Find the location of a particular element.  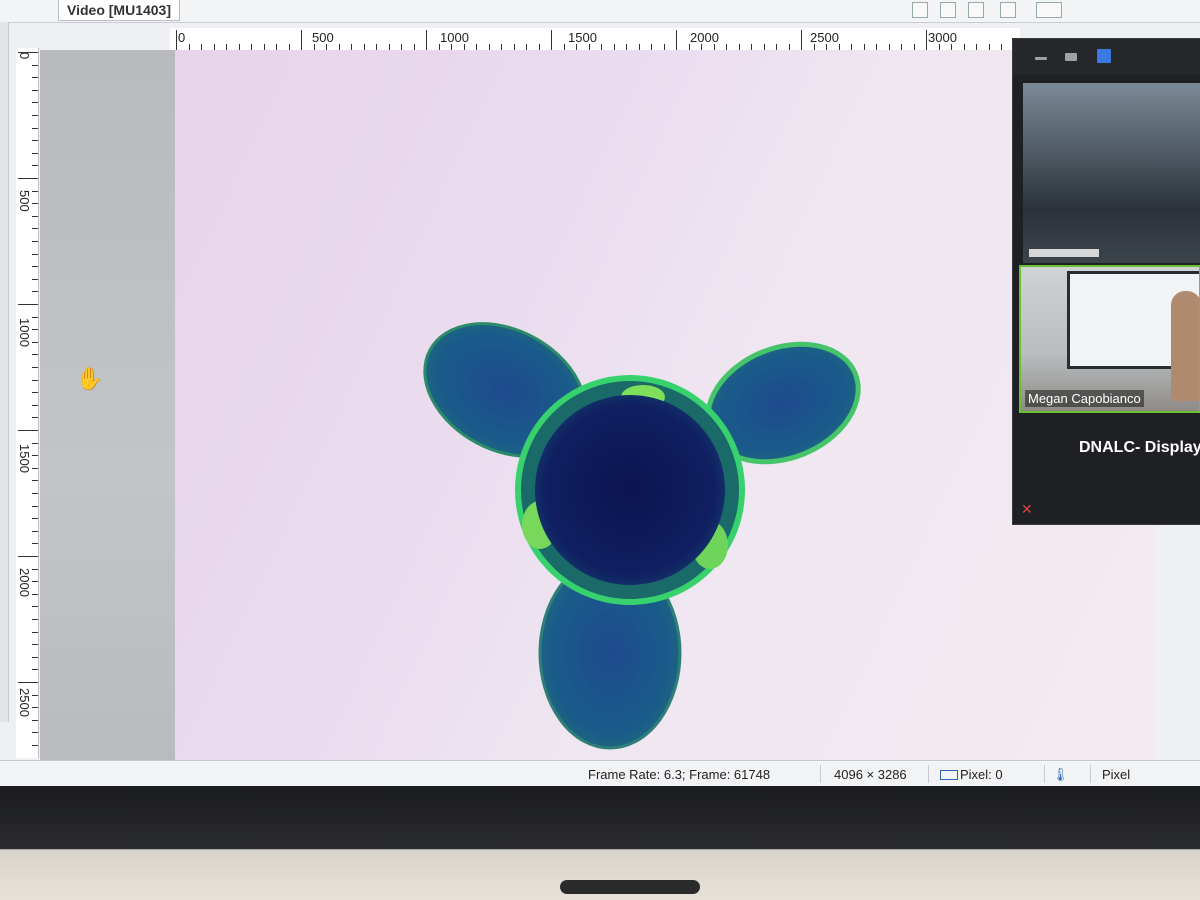

ruler-v-label: 1000 is located at coordinates (24, 332).